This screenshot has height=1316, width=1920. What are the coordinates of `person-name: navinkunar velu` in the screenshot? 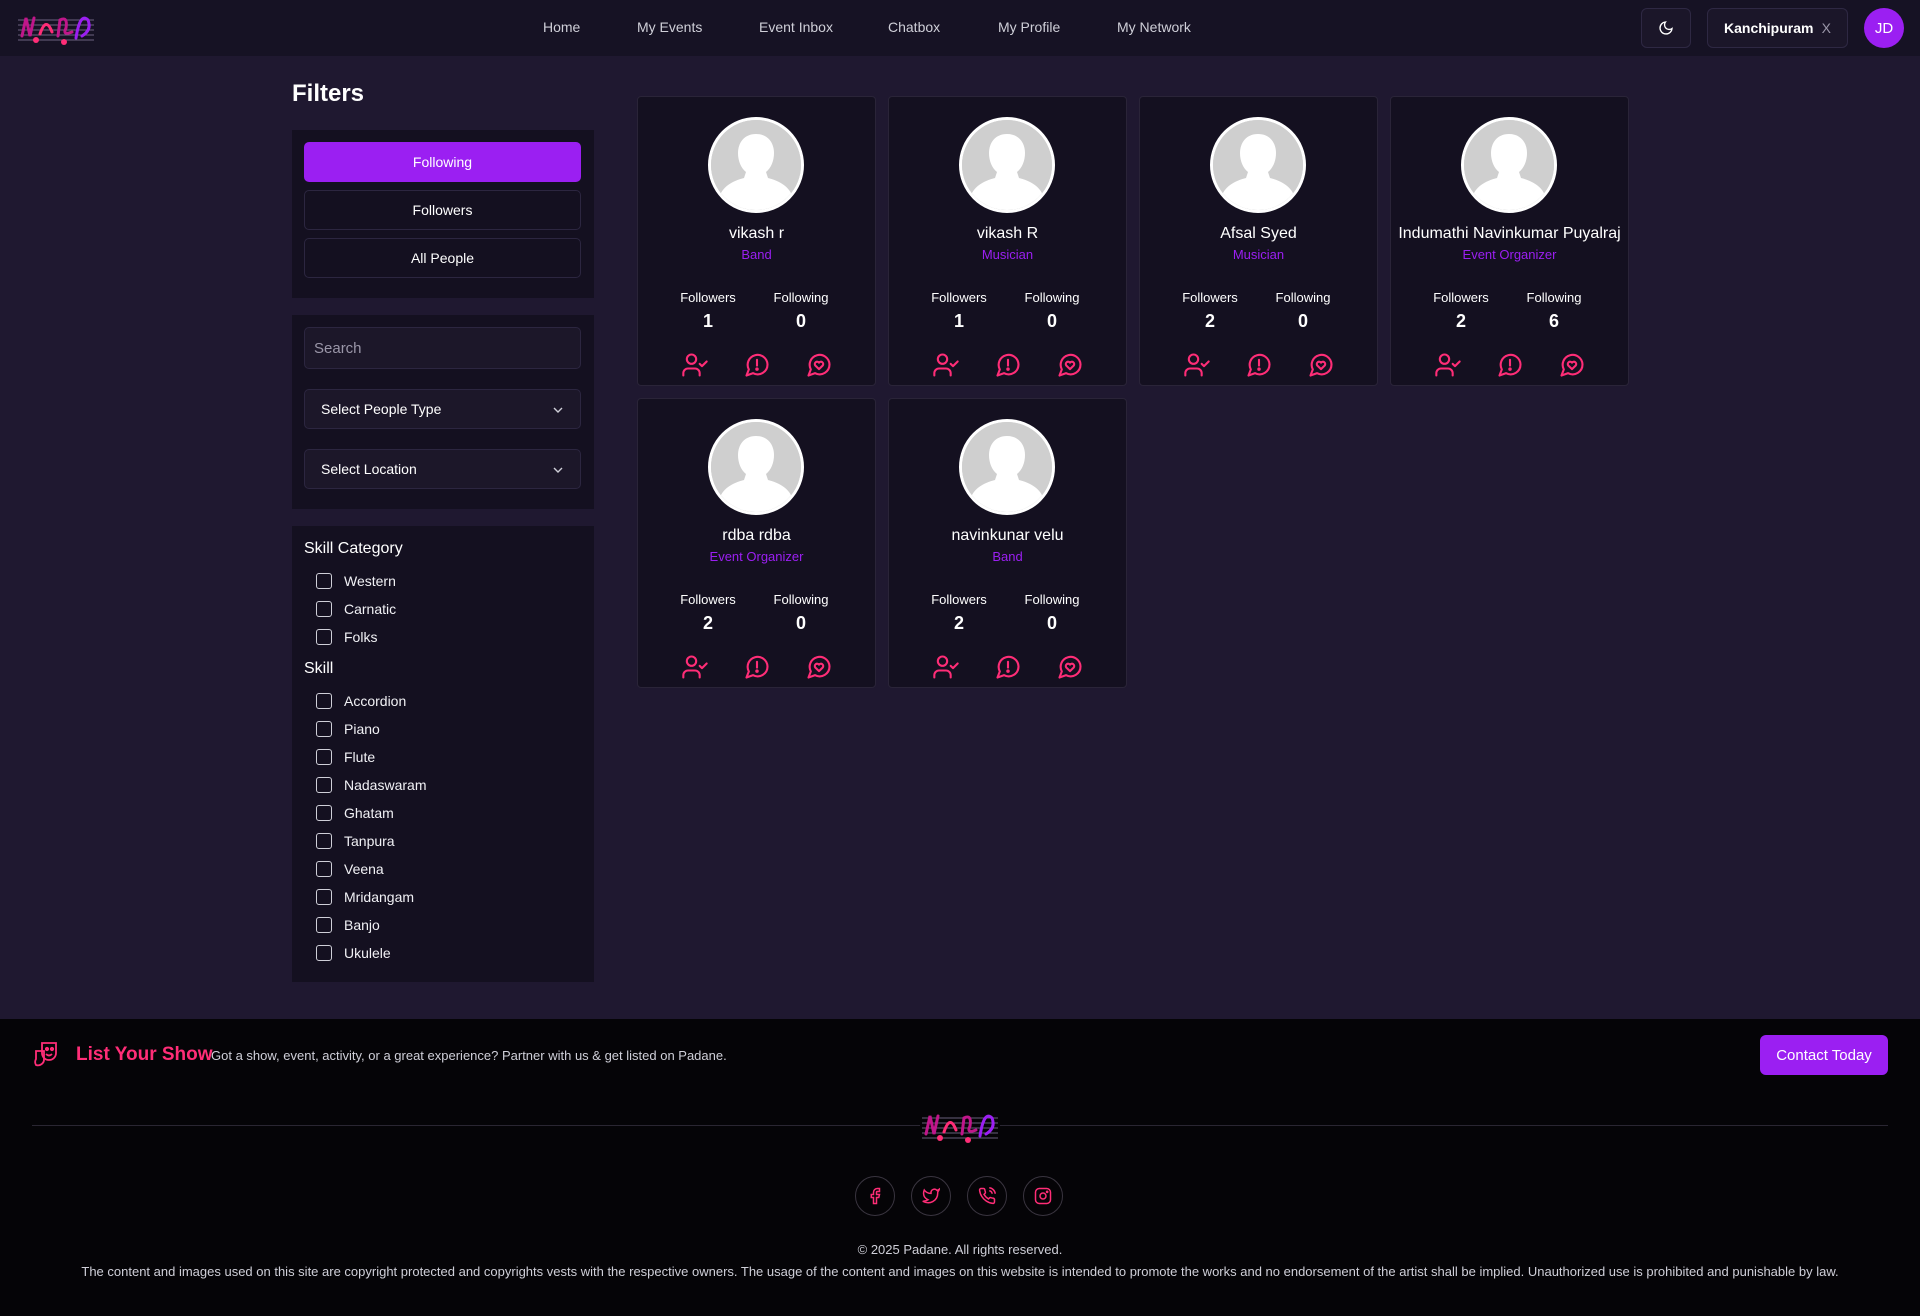 It's located at (1007, 536).